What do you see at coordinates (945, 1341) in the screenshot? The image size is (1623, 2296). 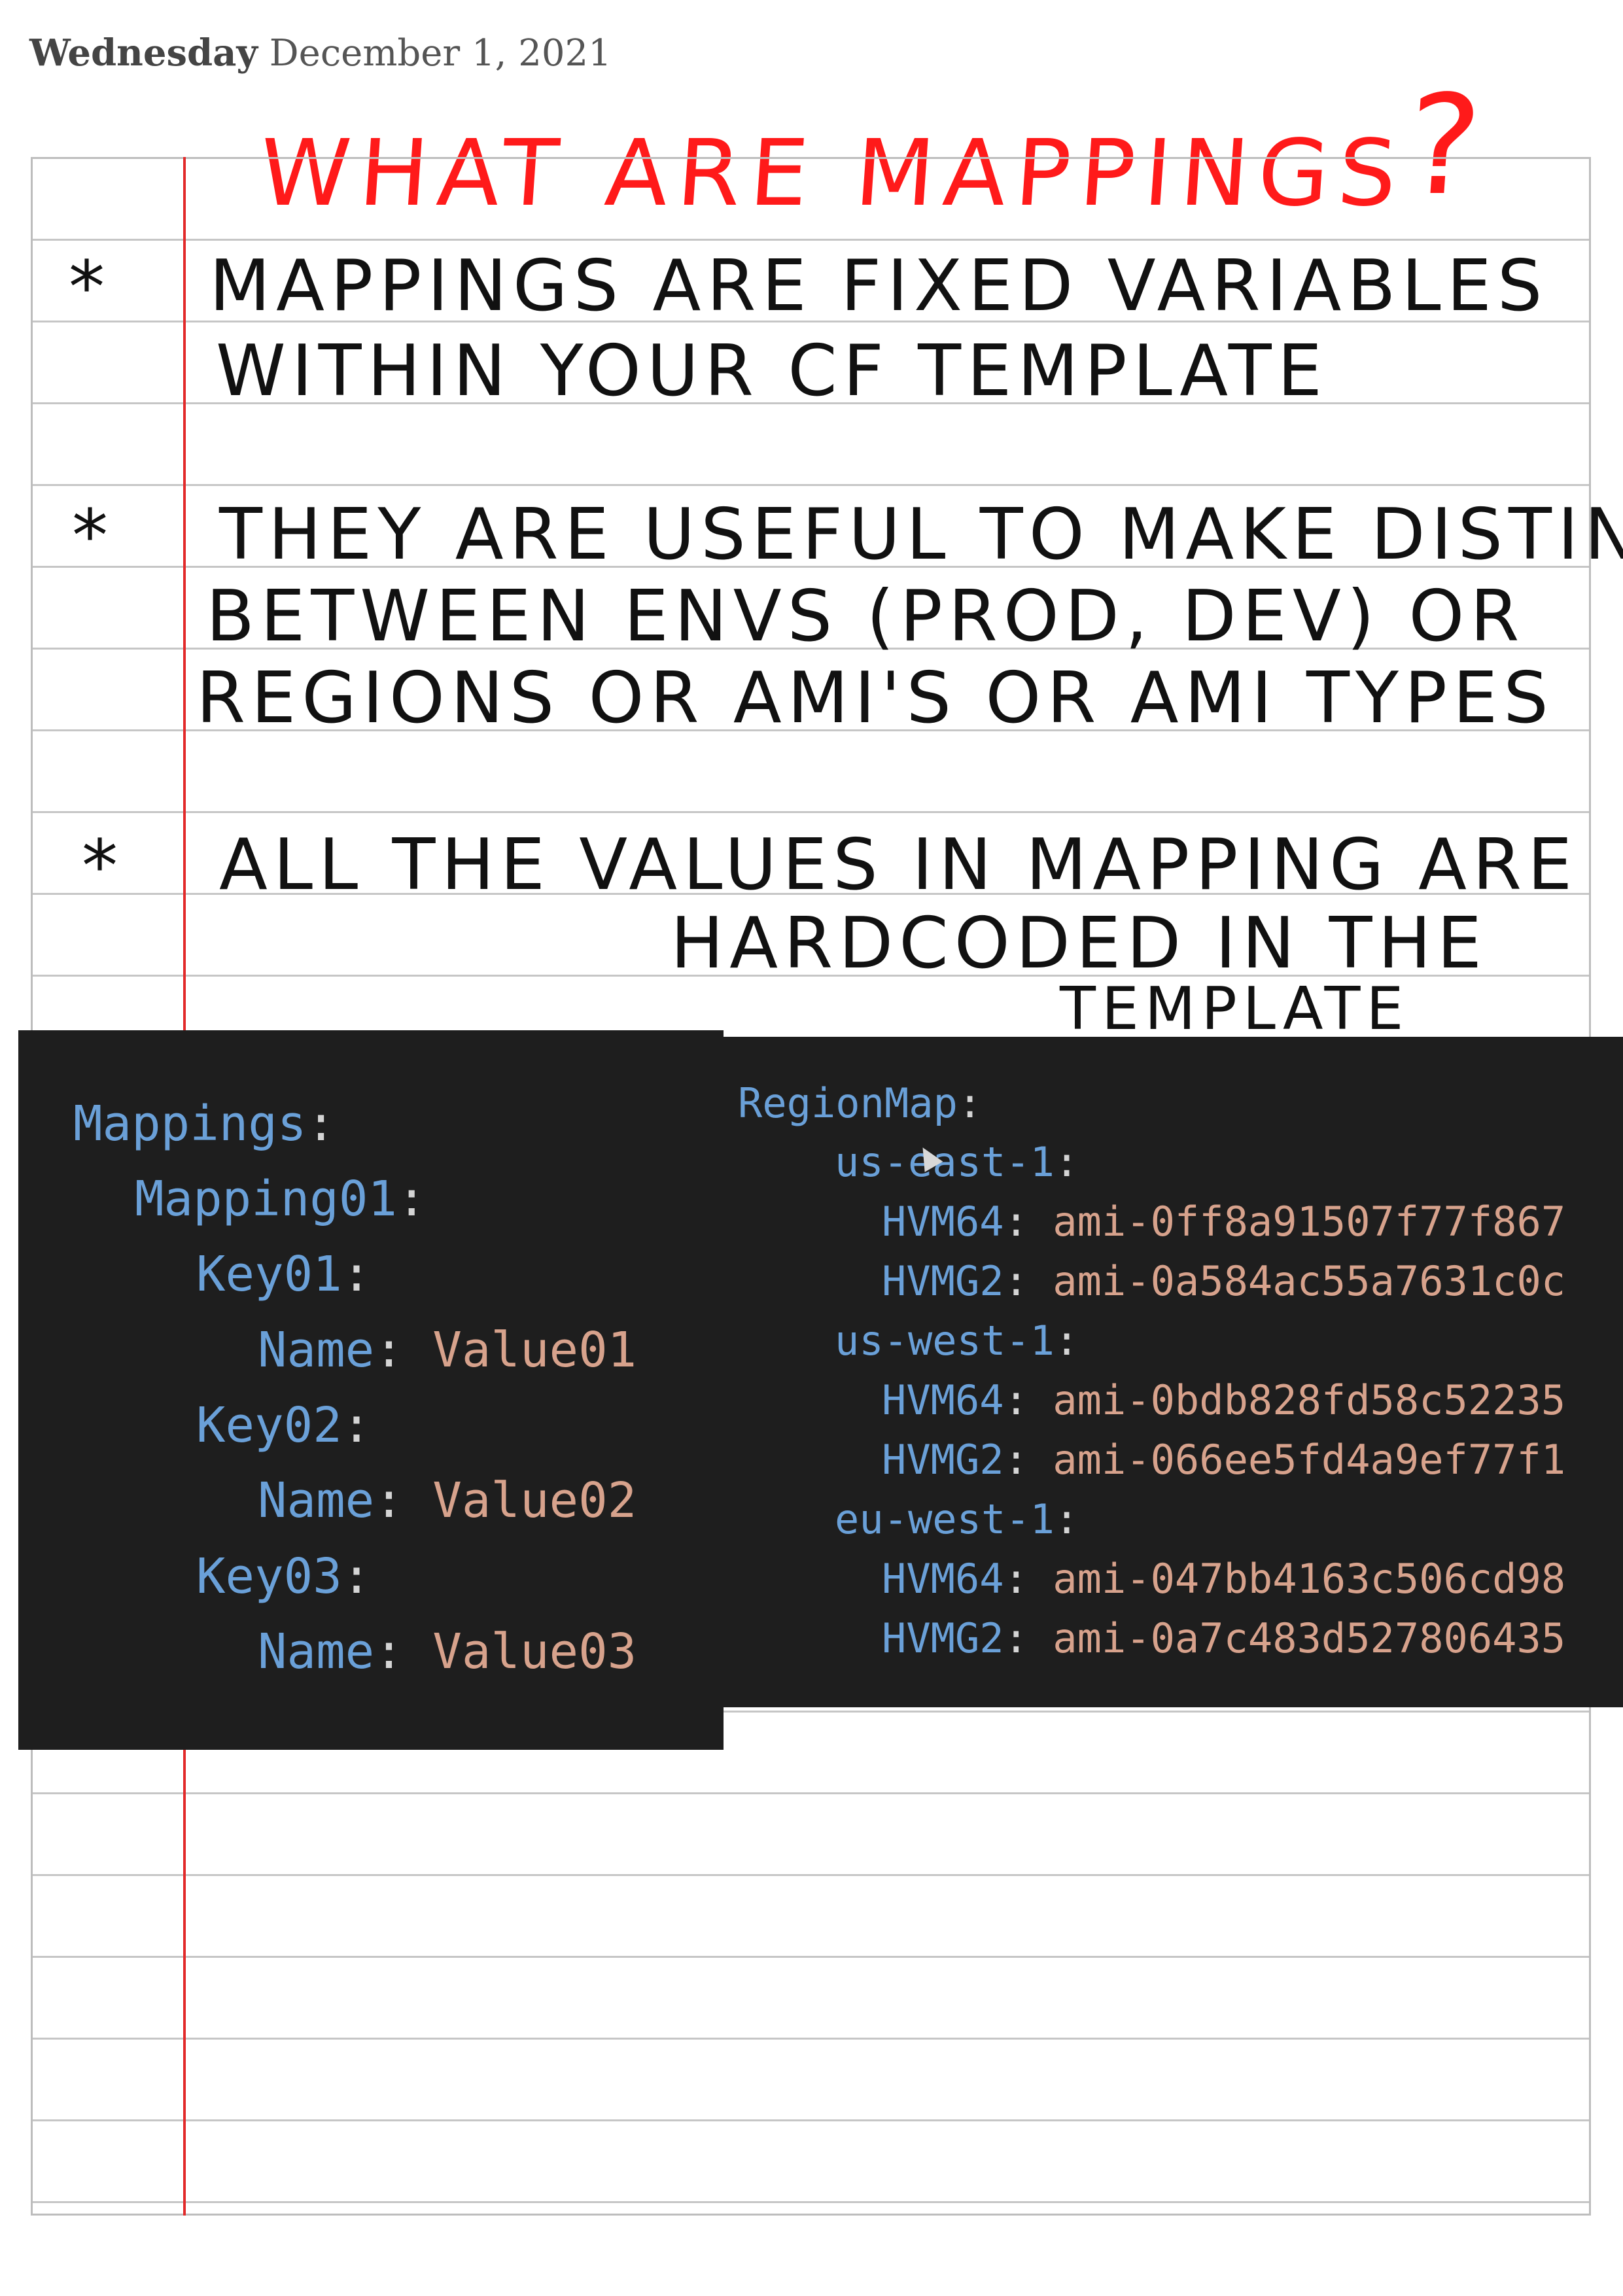 I see `code-key: us-west-1` at bounding box center [945, 1341].